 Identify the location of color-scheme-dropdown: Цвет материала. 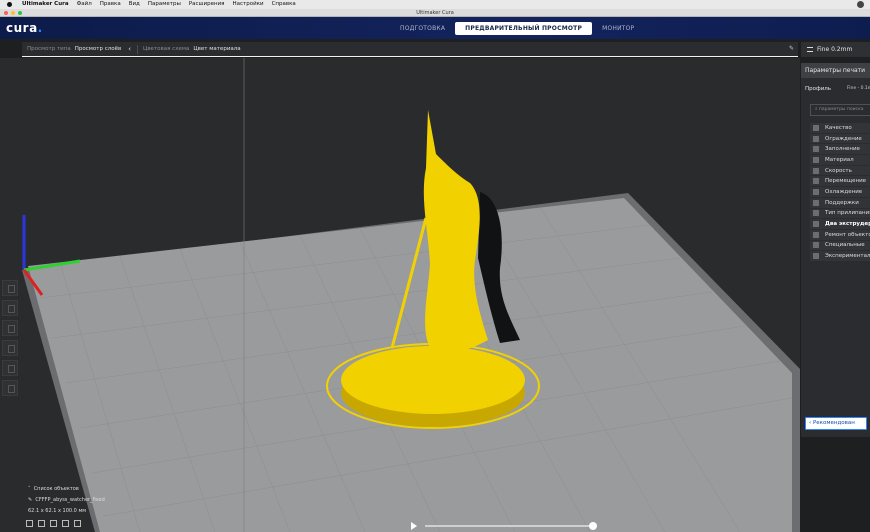
(216, 49).